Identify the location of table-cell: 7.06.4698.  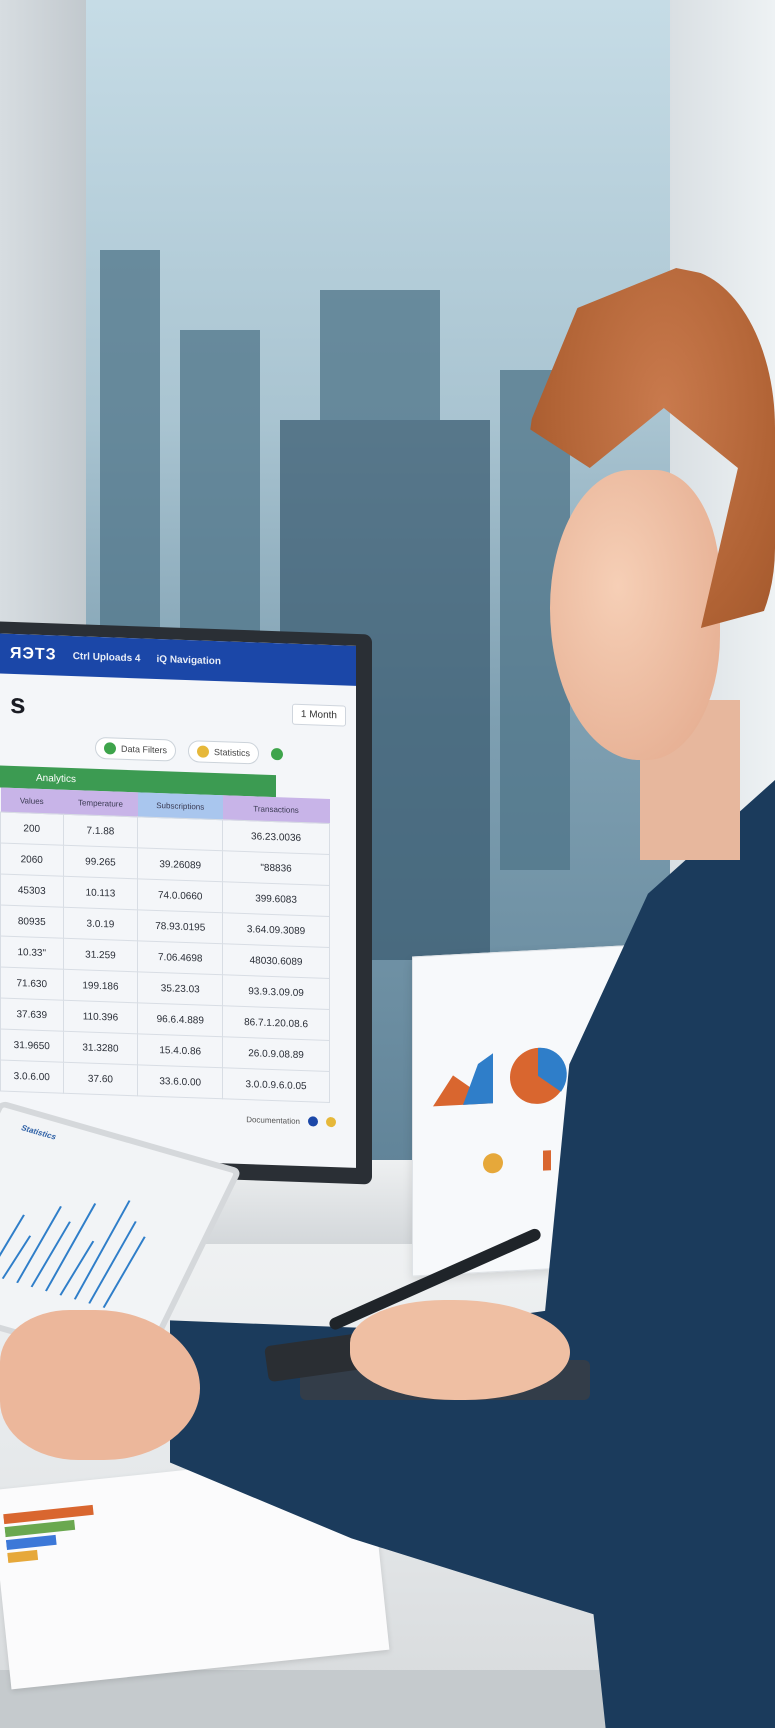
(180, 957).